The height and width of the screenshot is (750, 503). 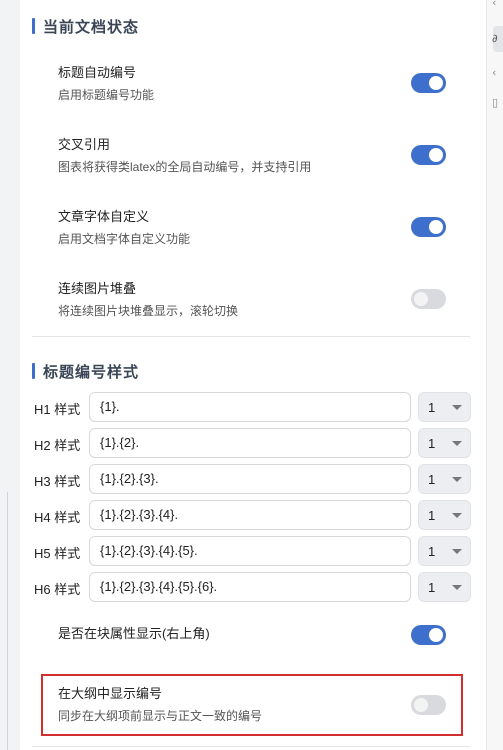 I want to click on left-gutter-line, so click(x=7, y=621).